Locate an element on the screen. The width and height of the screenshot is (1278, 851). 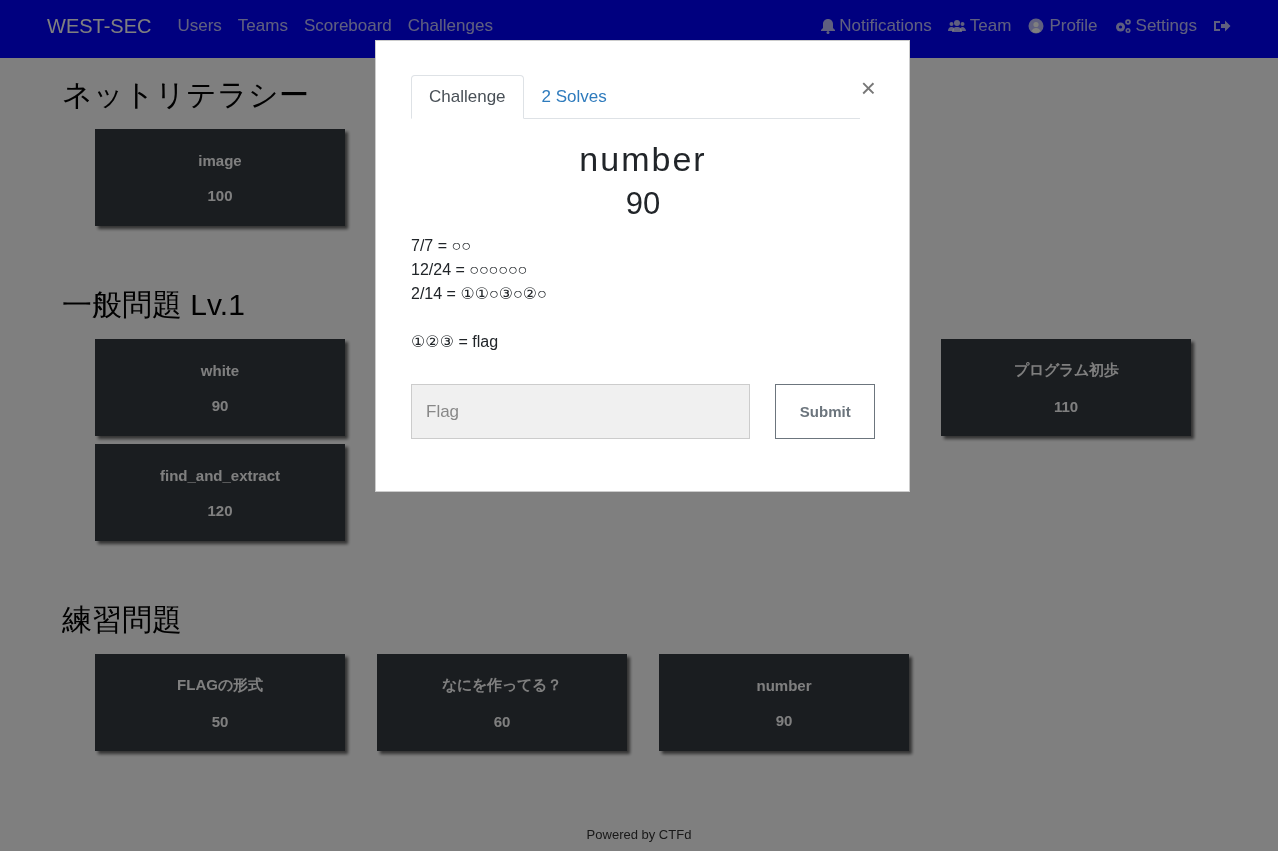
nav-link: Scoreboard is located at coordinates (347, 26).